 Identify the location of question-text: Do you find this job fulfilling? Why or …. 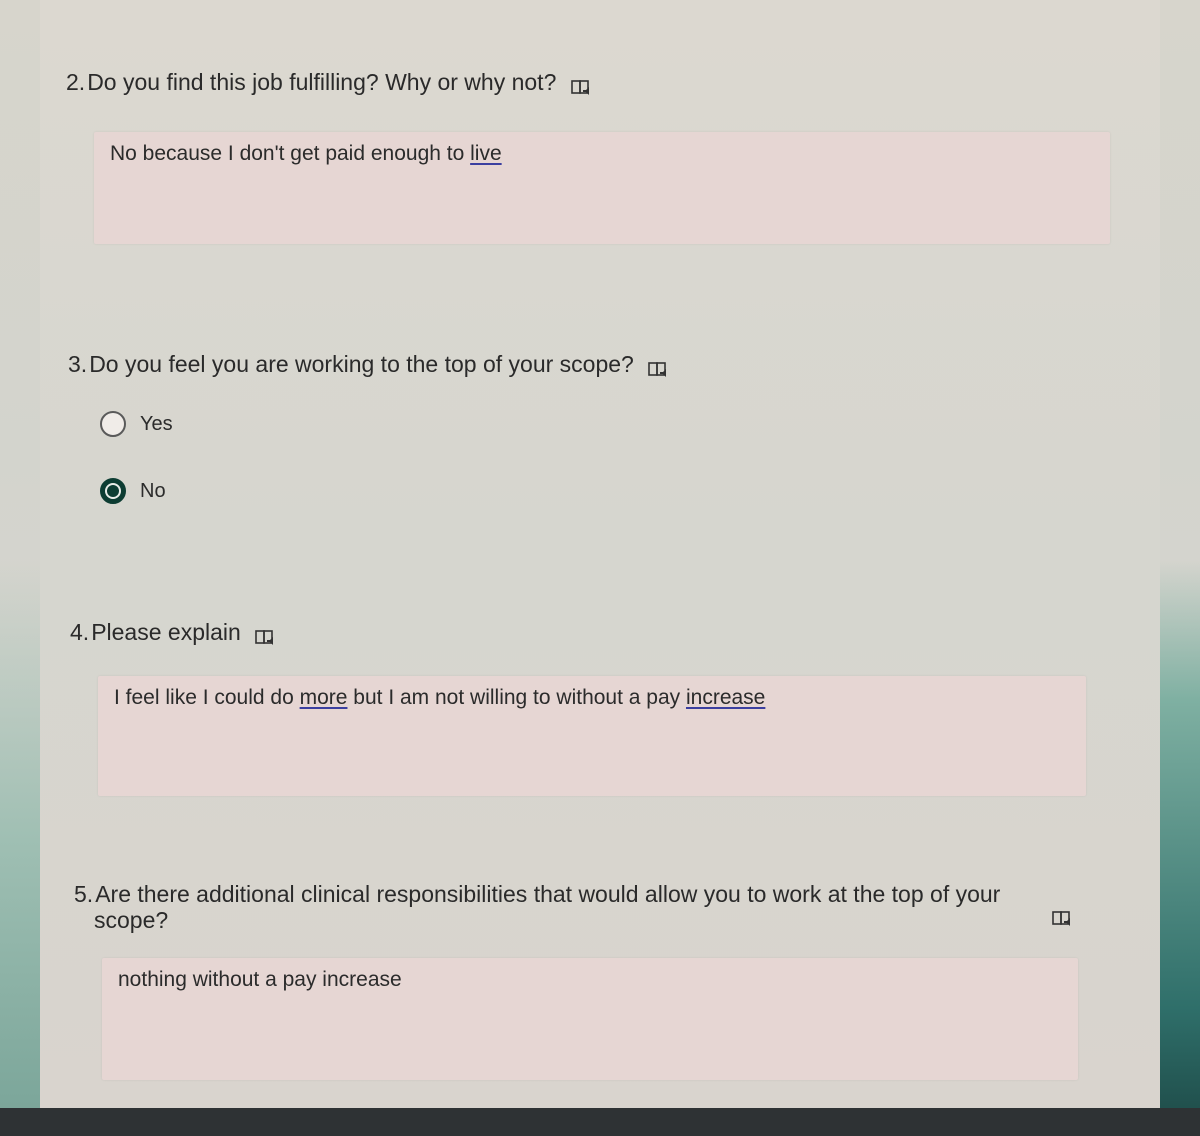
(322, 82).